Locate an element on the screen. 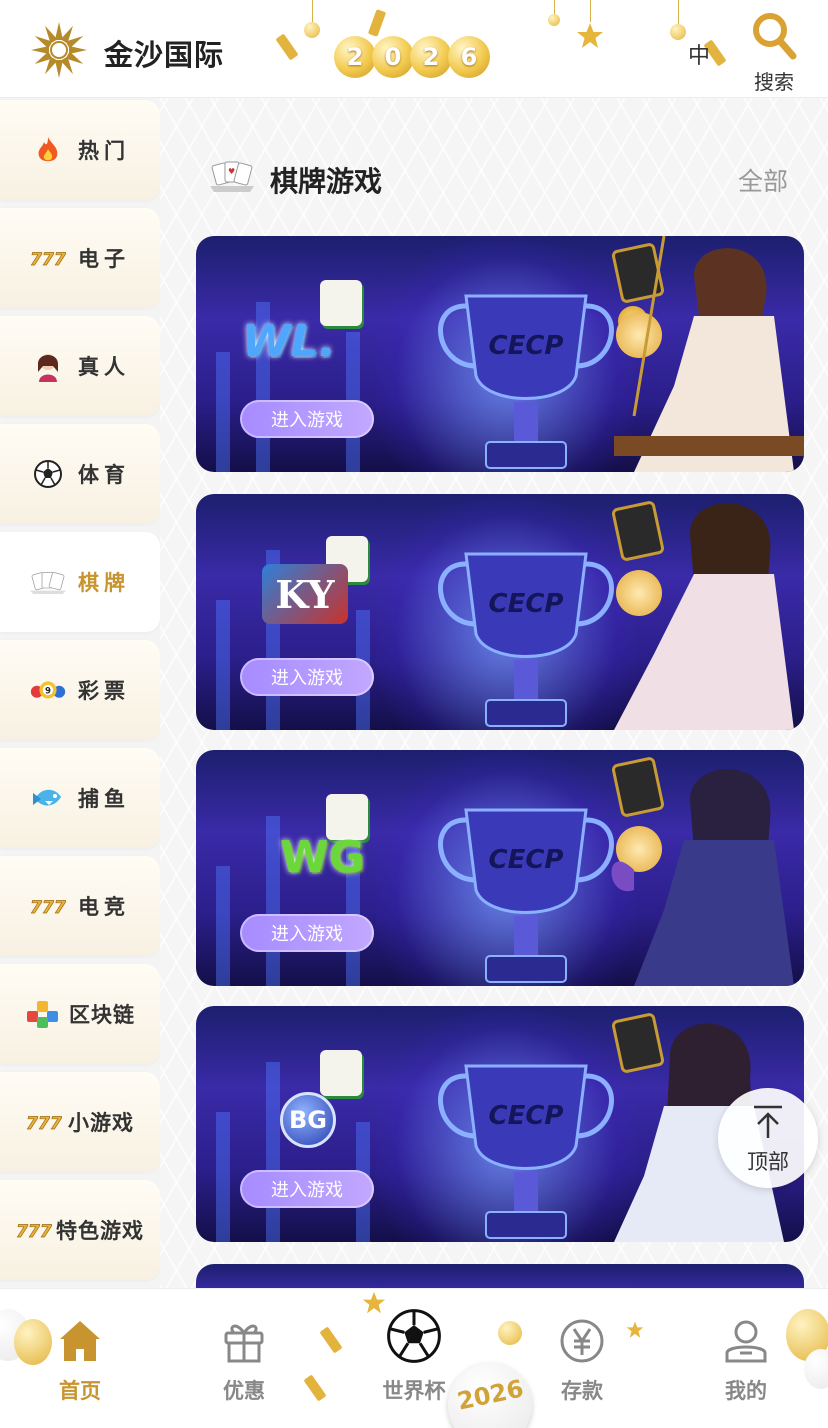 The width and height of the screenshot is (828, 1428). nav-profile: 我的 is located at coordinates (746, 1362).